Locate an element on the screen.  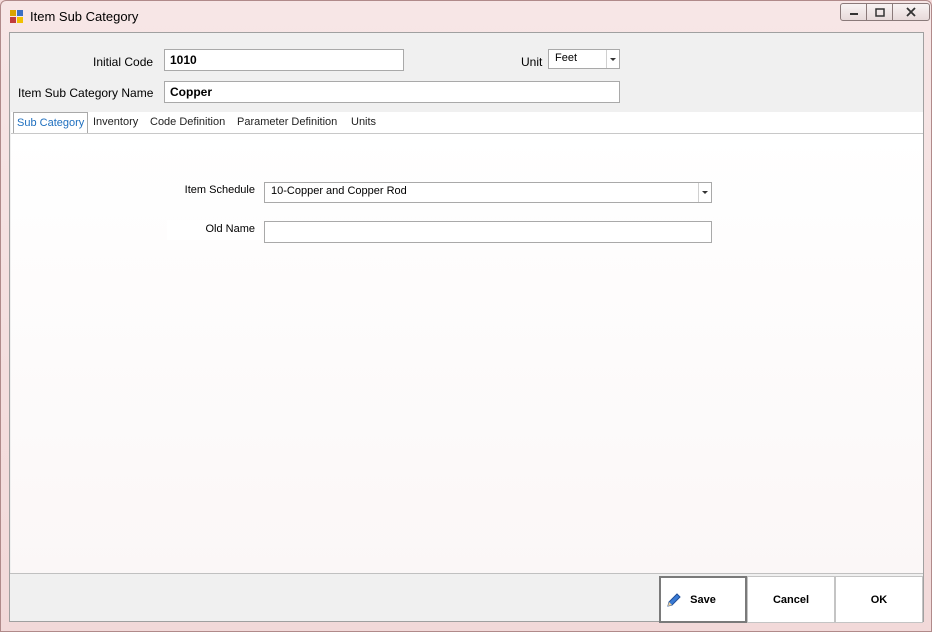
maximize-icon is located at coordinates (879, 12).